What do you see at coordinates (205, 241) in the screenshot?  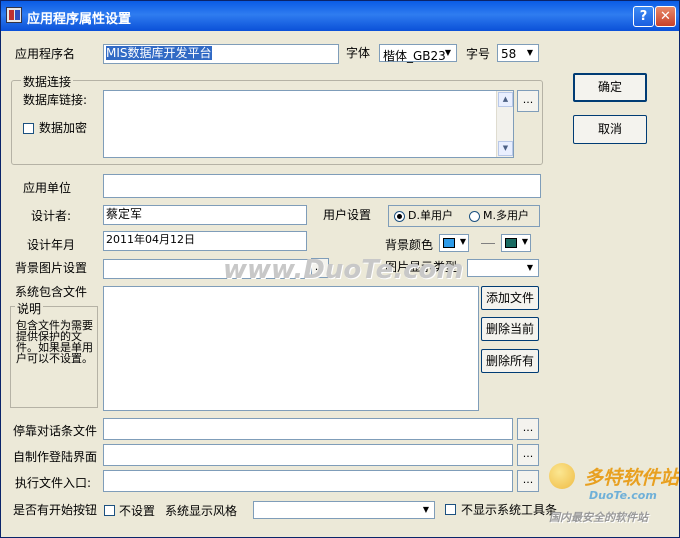 I see `design-date-input: 2011年04月12日` at bounding box center [205, 241].